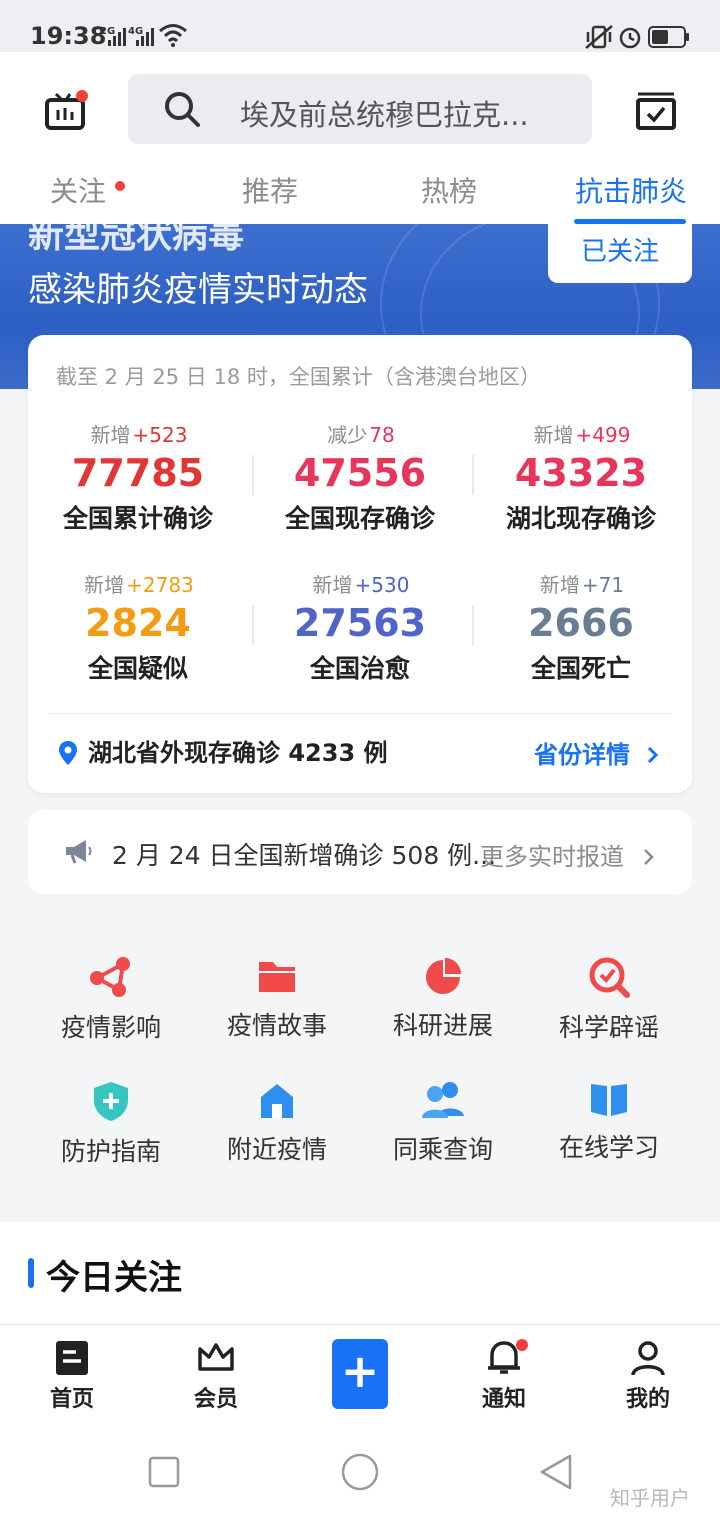 The image size is (720, 1520). What do you see at coordinates (68, 753) in the screenshot?
I see `location-pin-icon` at bounding box center [68, 753].